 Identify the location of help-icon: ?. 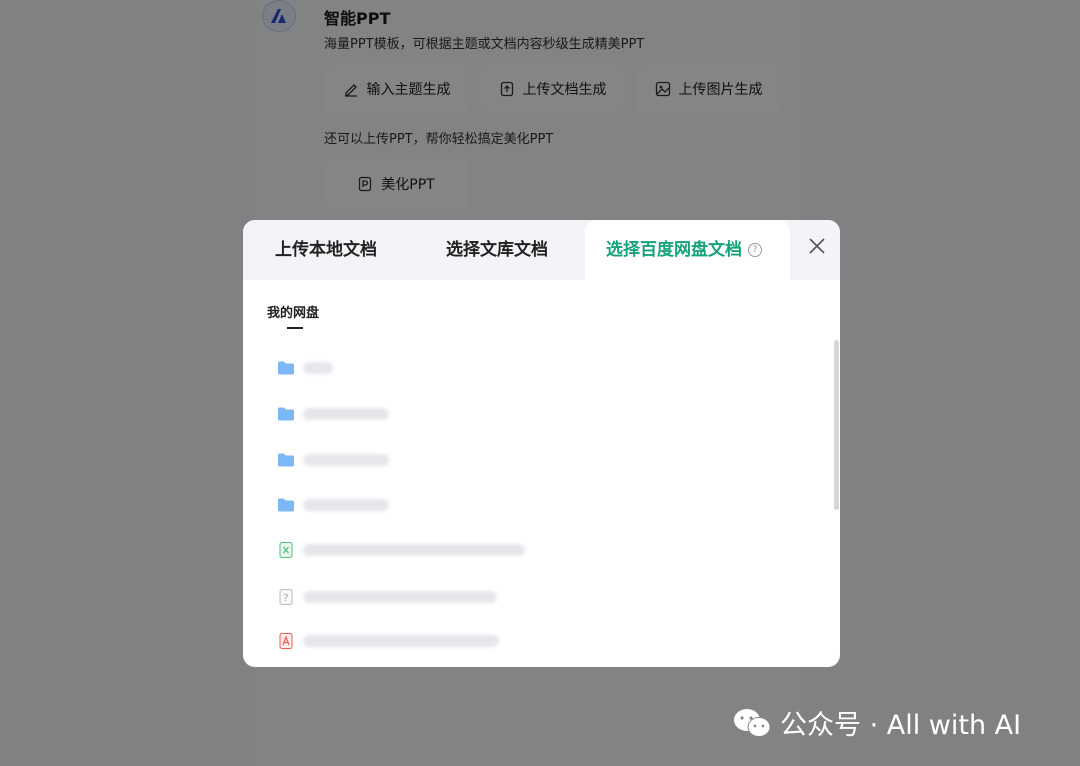
(755, 250).